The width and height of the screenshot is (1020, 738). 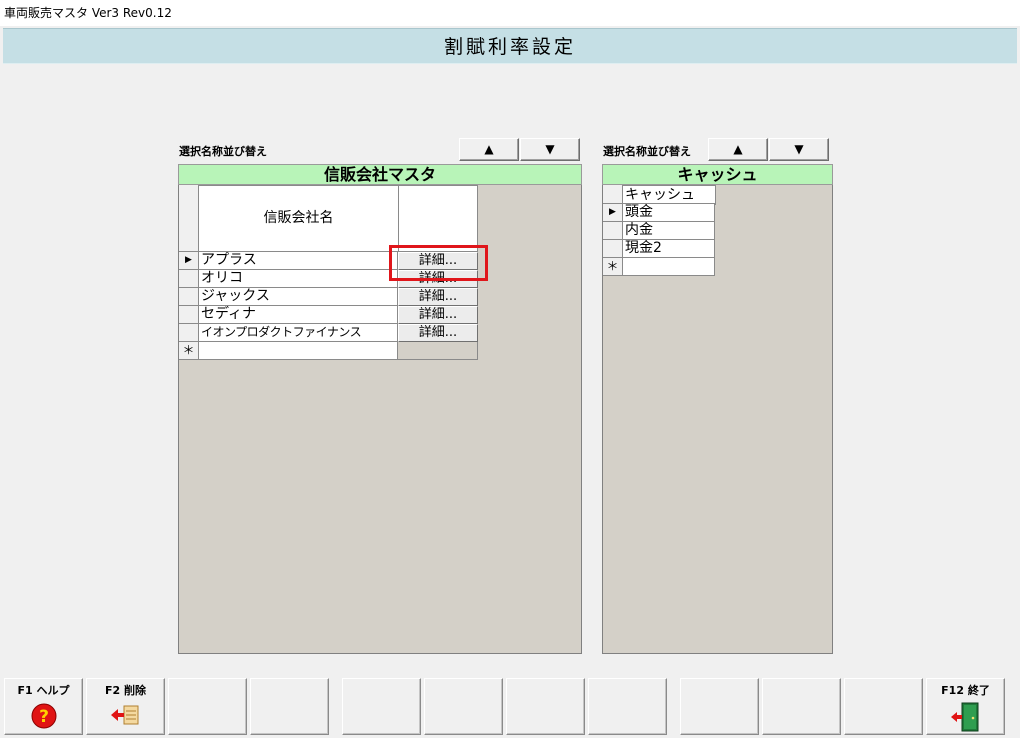 What do you see at coordinates (438, 351) in the screenshot?
I see `detail-new-cell` at bounding box center [438, 351].